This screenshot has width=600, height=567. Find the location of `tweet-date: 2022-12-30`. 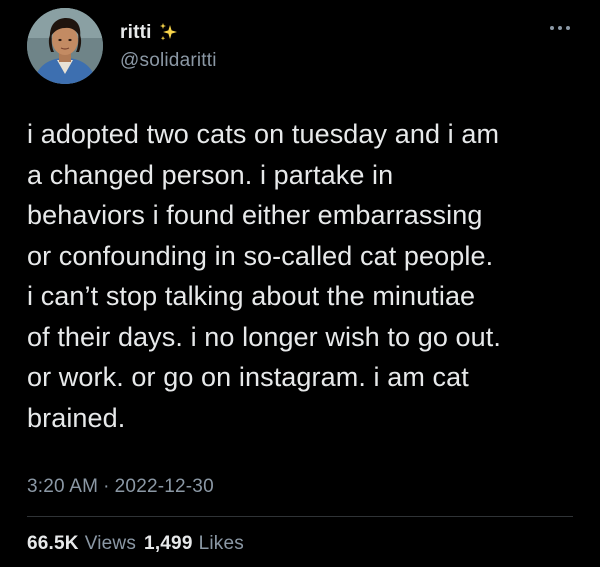

tweet-date: 2022-12-30 is located at coordinates (164, 486).